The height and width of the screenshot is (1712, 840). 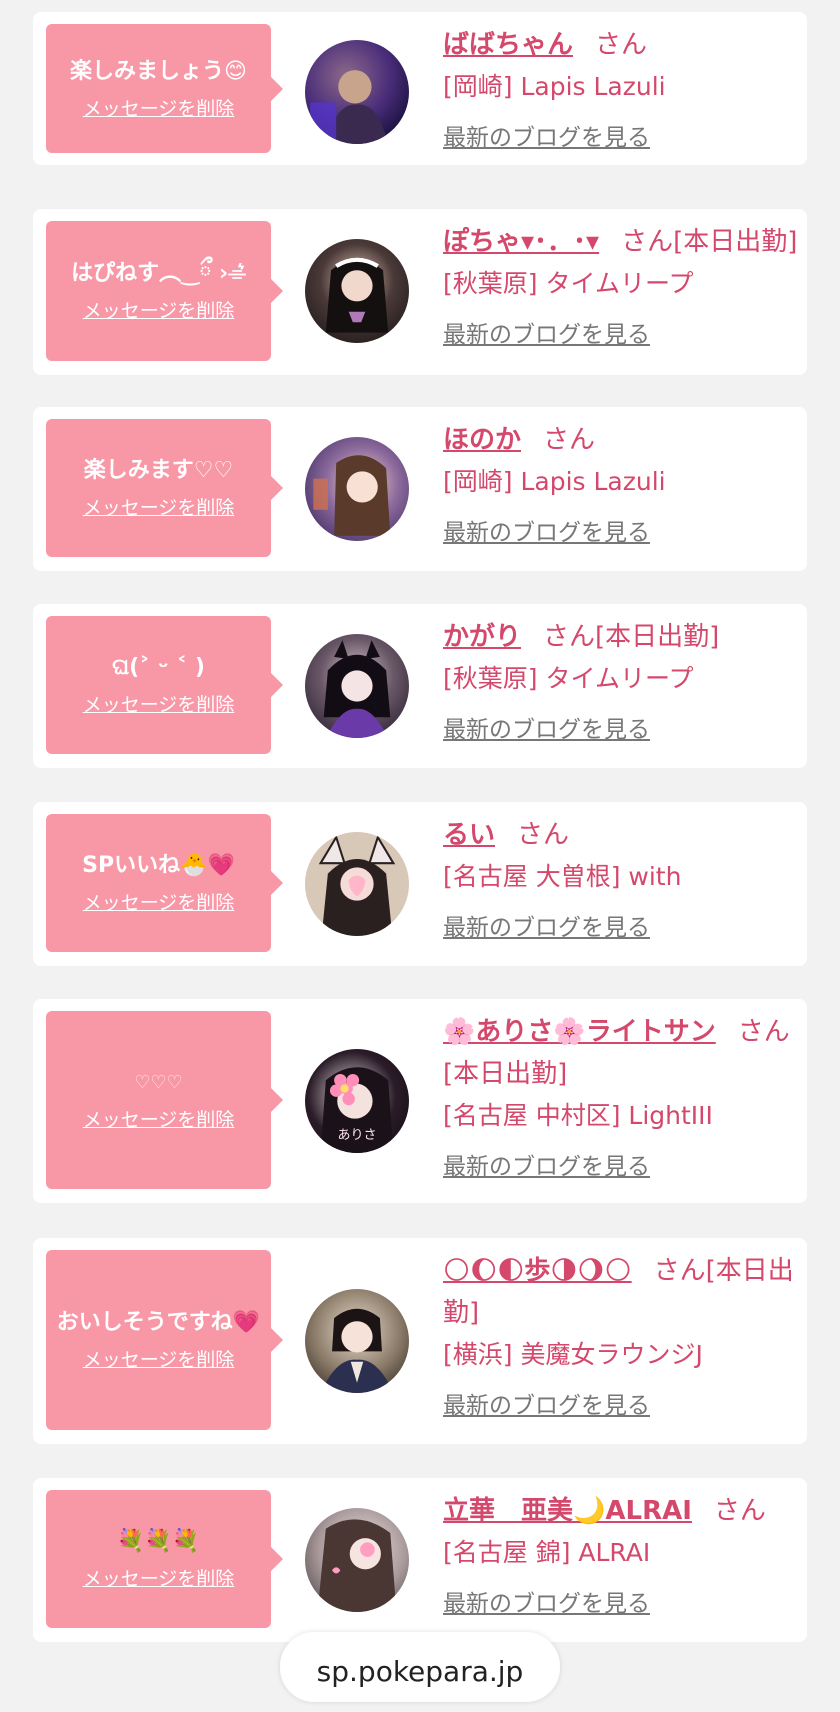 I want to click on message-bubble: おいしそうですね💗 メッセージを削除, so click(x=164, y=1340).